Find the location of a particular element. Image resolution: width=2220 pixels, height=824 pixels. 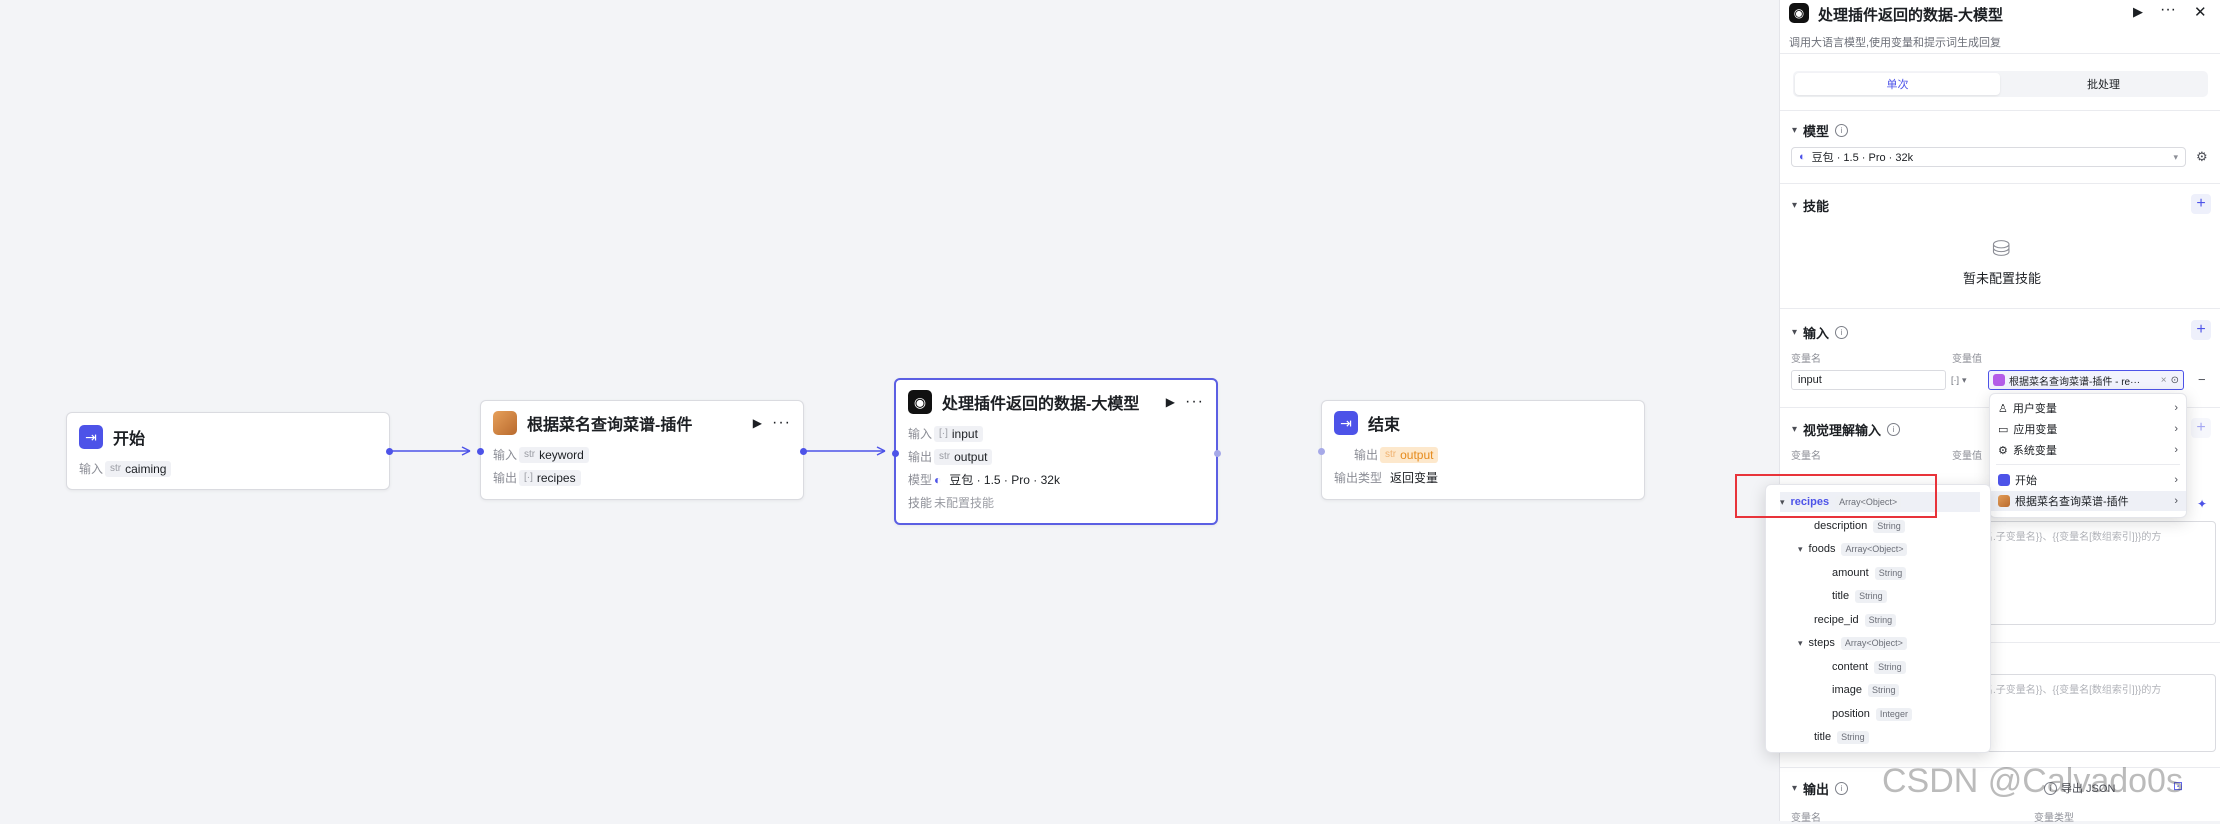

menu-plugin-node: 根据菜名查询菜谱-插件 › is located at coordinates (2088, 501).